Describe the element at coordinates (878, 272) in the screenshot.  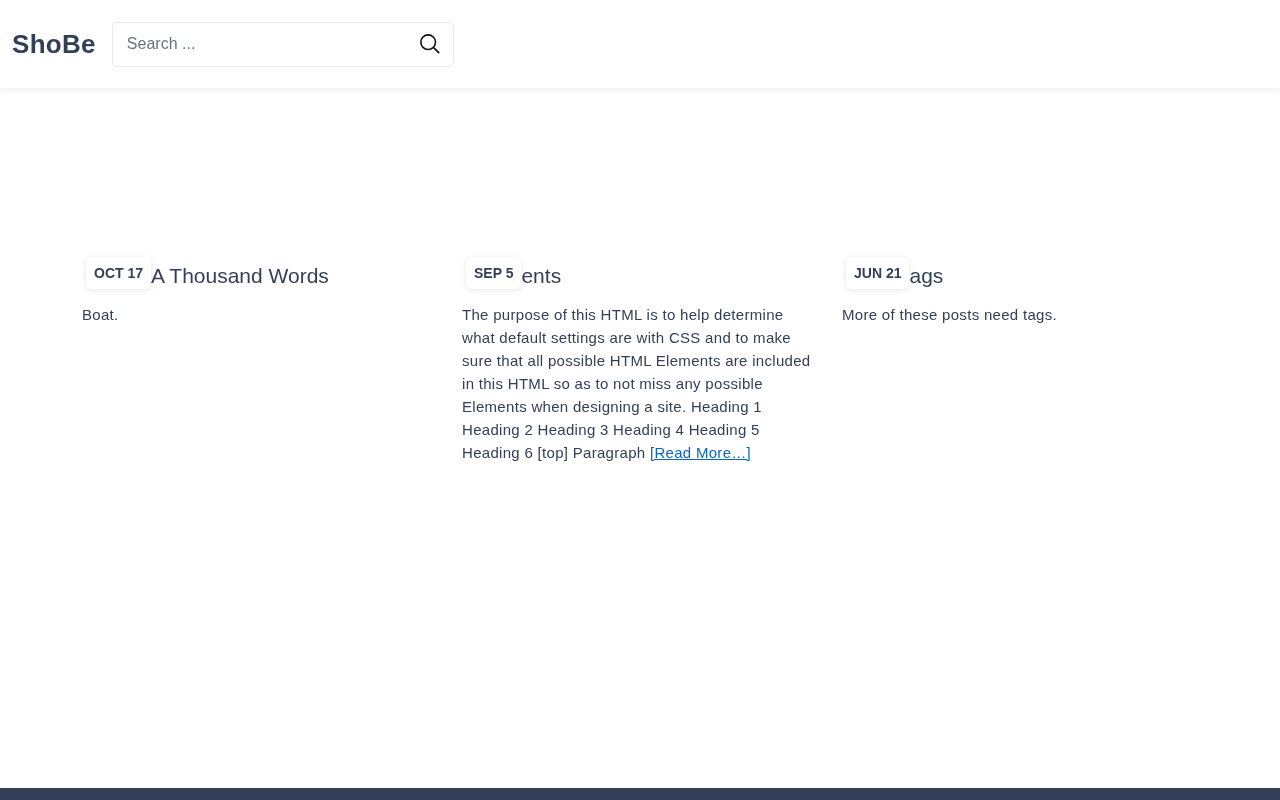
I see `date-badge: JUN 21` at that location.